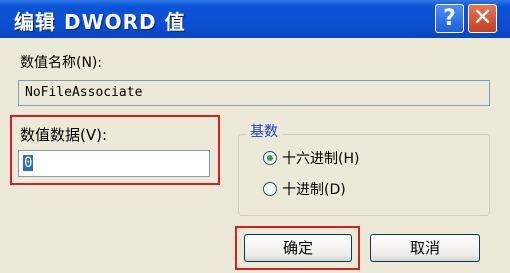  What do you see at coordinates (100, 22) in the screenshot?
I see `window-title: 编辑 DWORD 值` at bounding box center [100, 22].